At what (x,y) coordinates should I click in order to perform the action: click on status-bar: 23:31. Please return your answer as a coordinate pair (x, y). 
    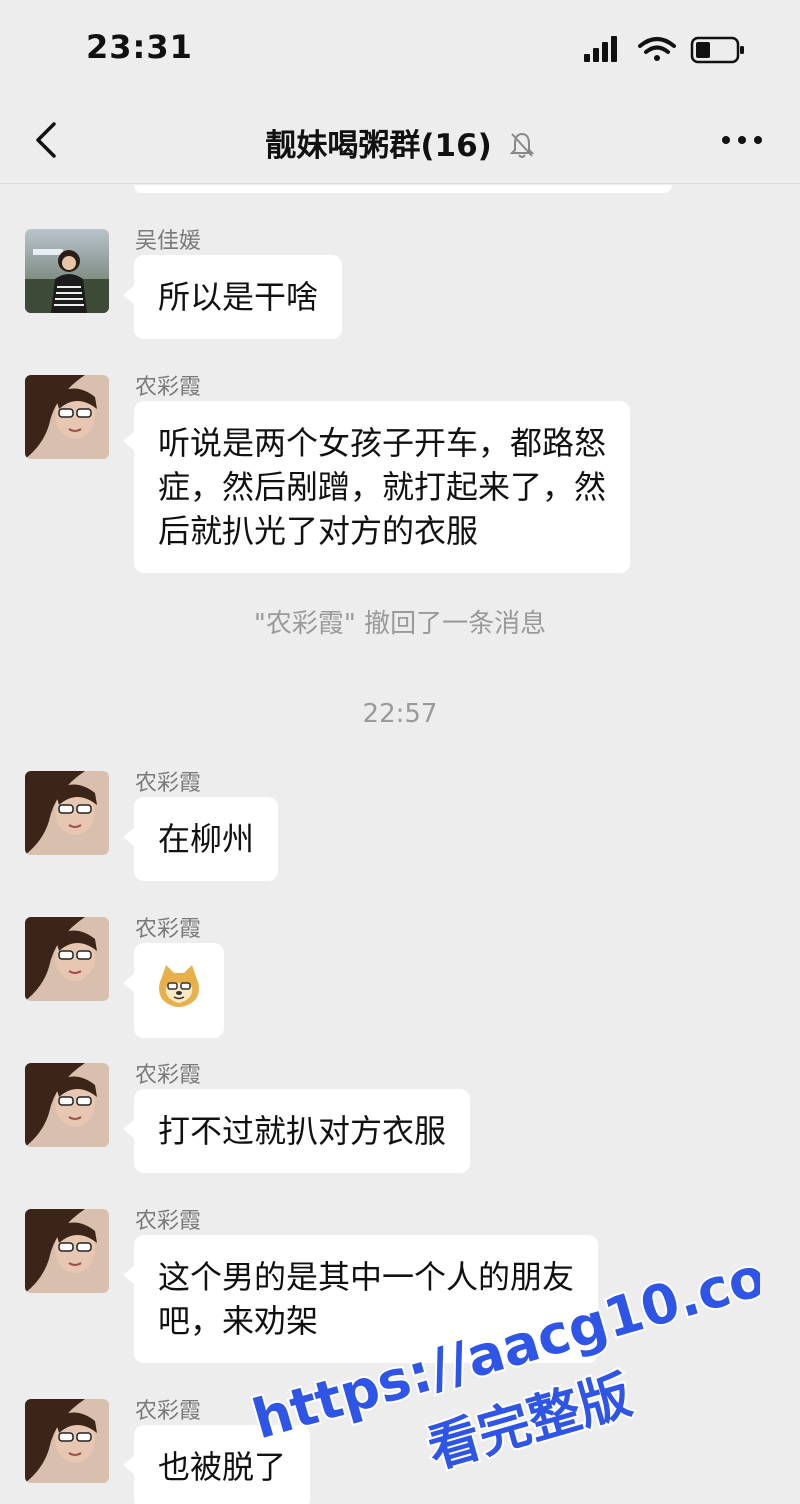
    Looking at the image, I should click on (400, 50).